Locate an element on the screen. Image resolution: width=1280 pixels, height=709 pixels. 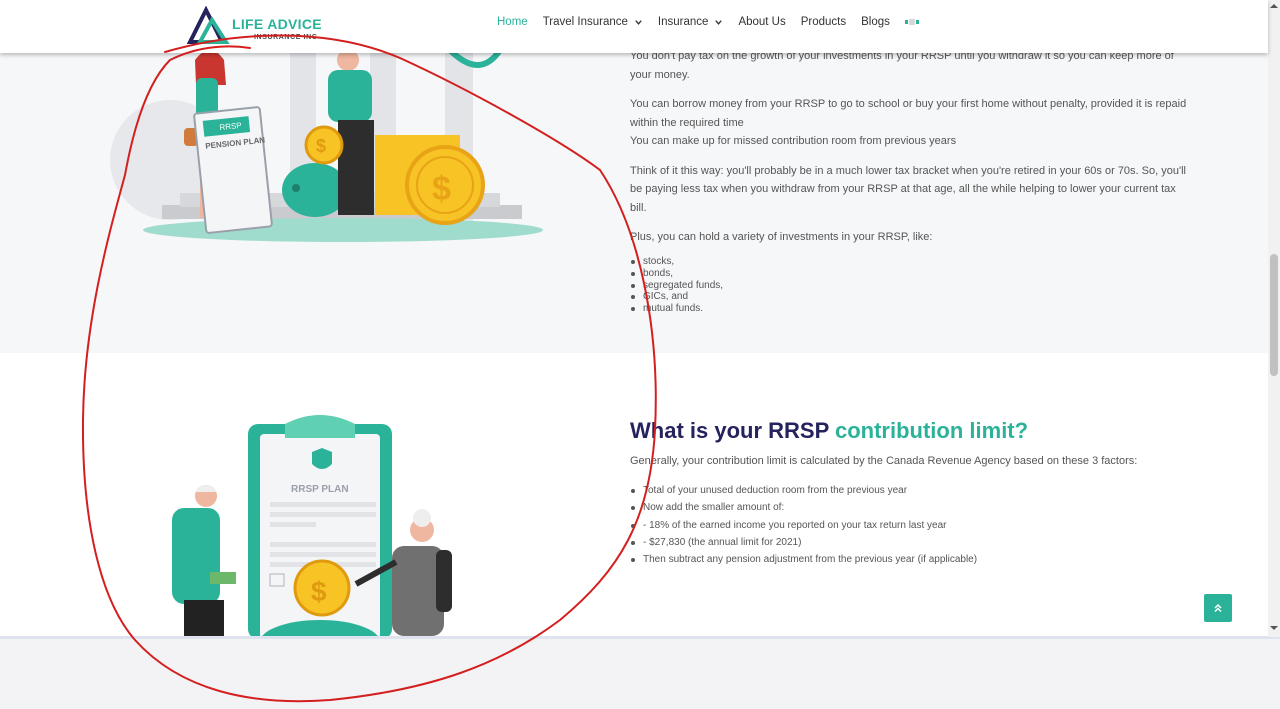
double-chevron-up-icon is located at coordinates (1218, 608).